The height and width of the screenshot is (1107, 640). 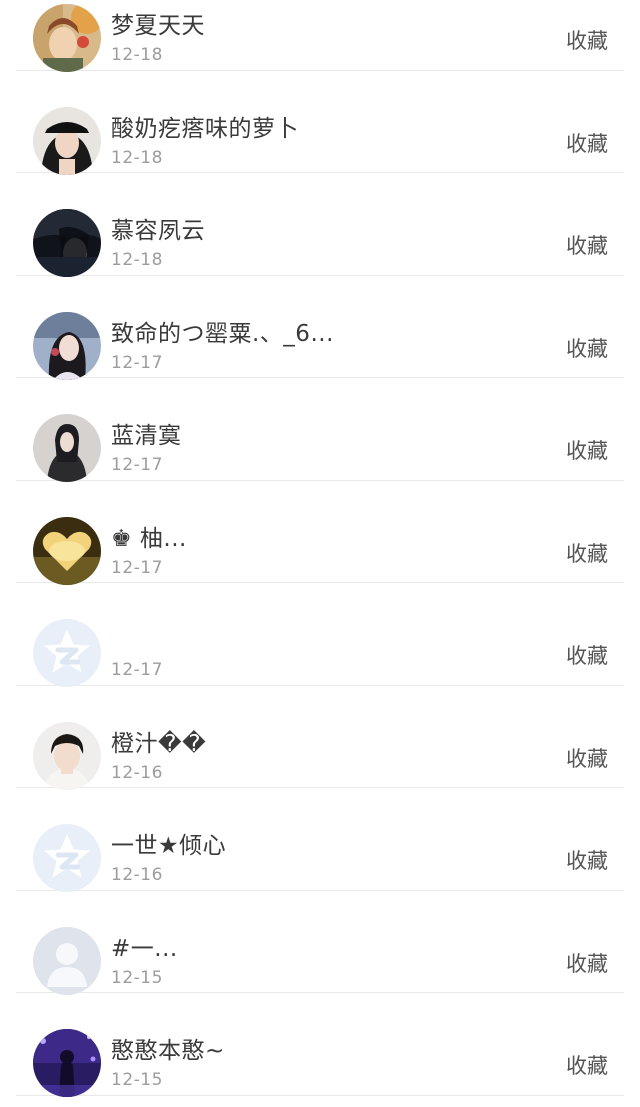 I want to click on user-name: 一世★倾心, so click(x=169, y=846).